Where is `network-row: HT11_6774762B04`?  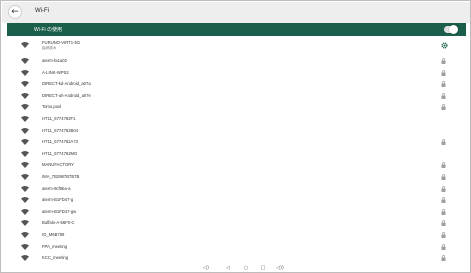
network-row: HT11_6774762B04 is located at coordinates (236, 131).